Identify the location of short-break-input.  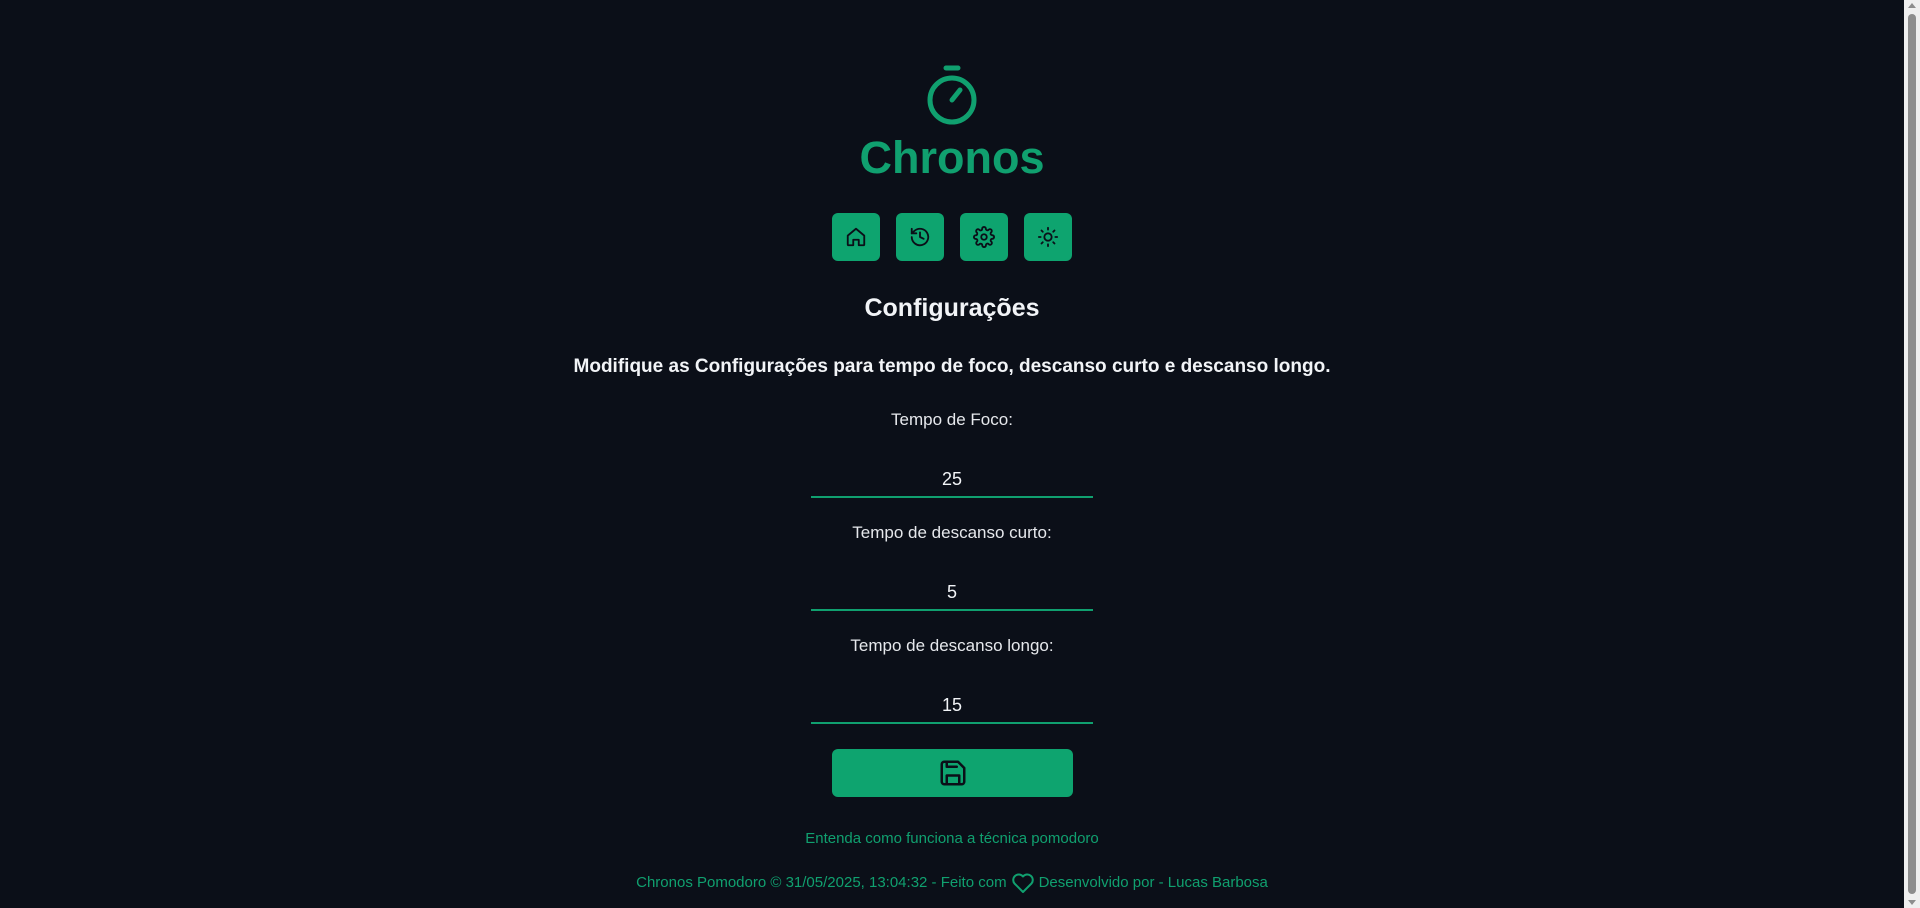
(952, 593).